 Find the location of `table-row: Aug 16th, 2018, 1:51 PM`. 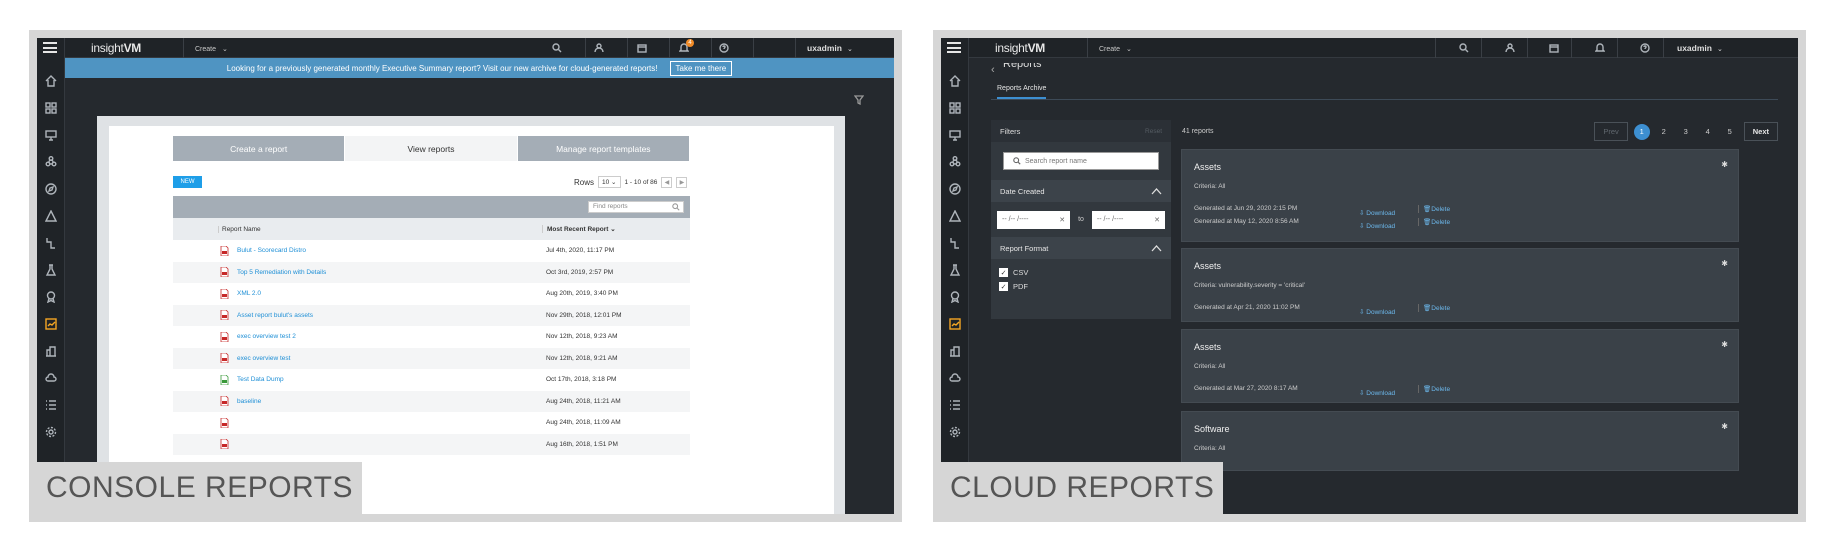

table-row: Aug 16th, 2018, 1:51 PM is located at coordinates (431, 444).